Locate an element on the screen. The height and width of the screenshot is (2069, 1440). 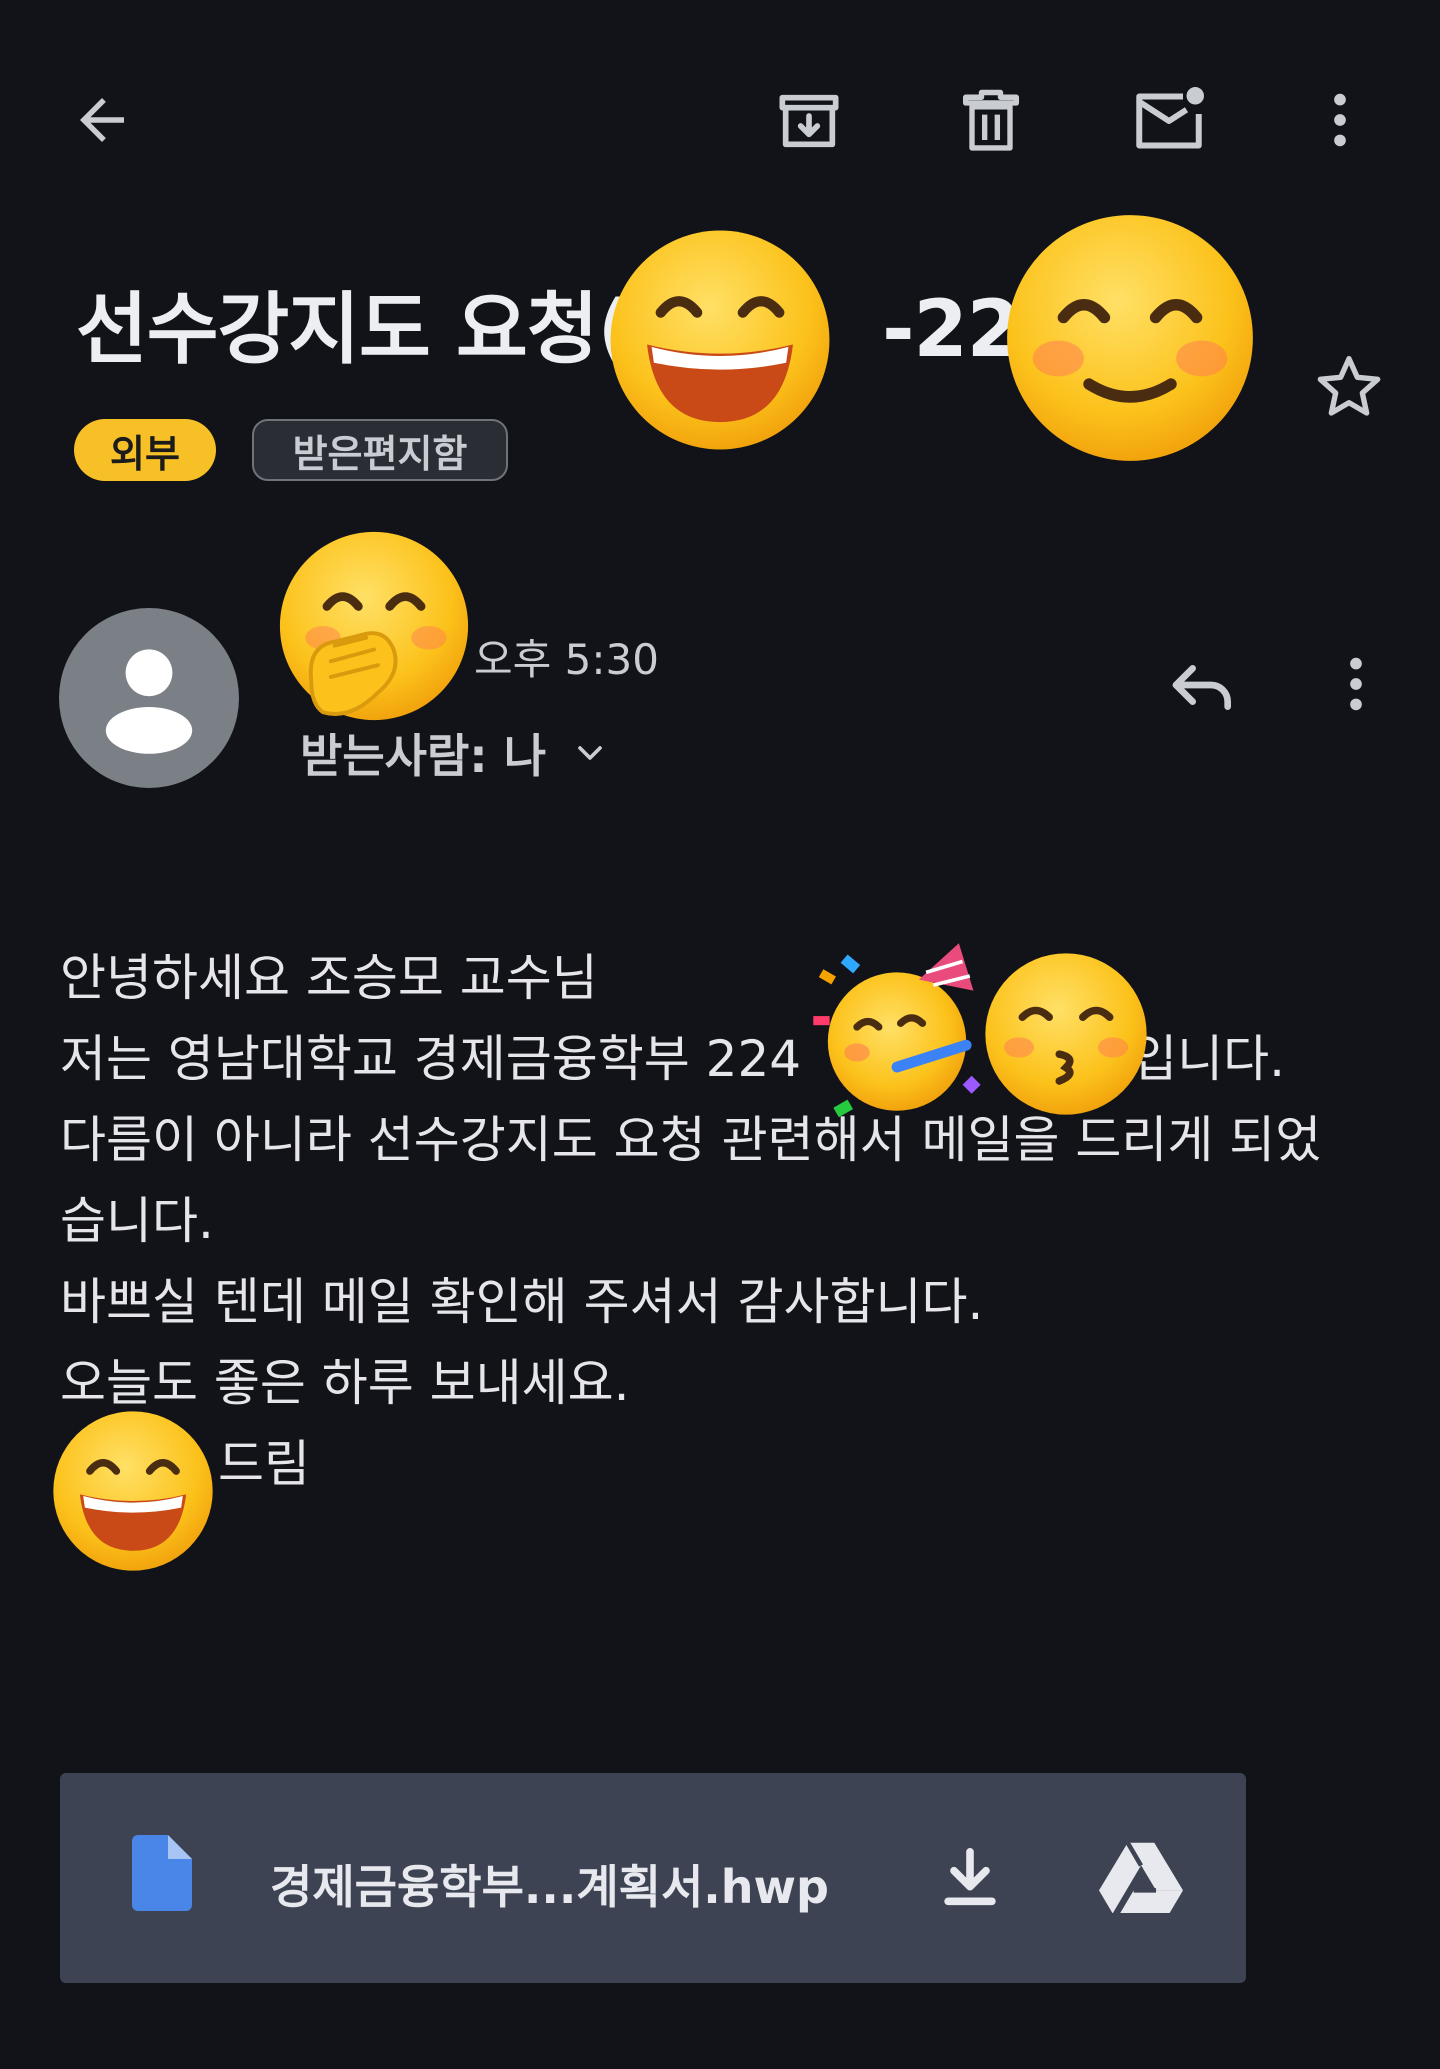
download-icon is located at coordinates (970, 1876).